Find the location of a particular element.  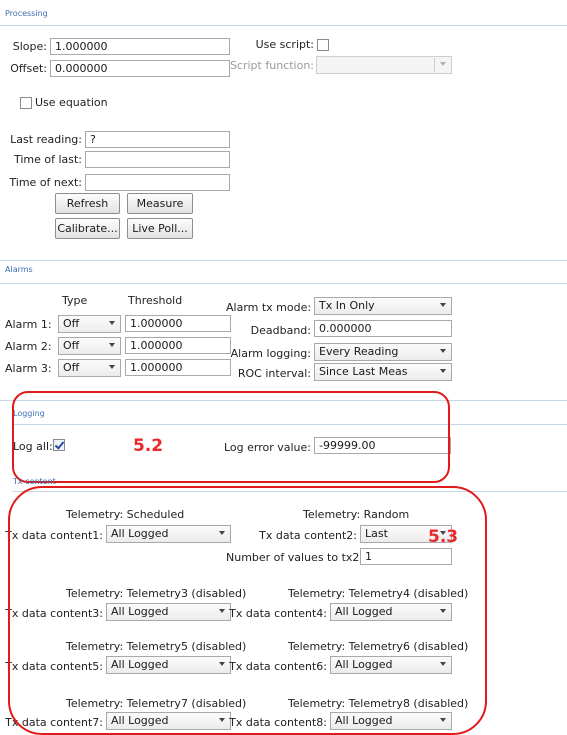

use-equation-label: Use equation is located at coordinates (71, 102).